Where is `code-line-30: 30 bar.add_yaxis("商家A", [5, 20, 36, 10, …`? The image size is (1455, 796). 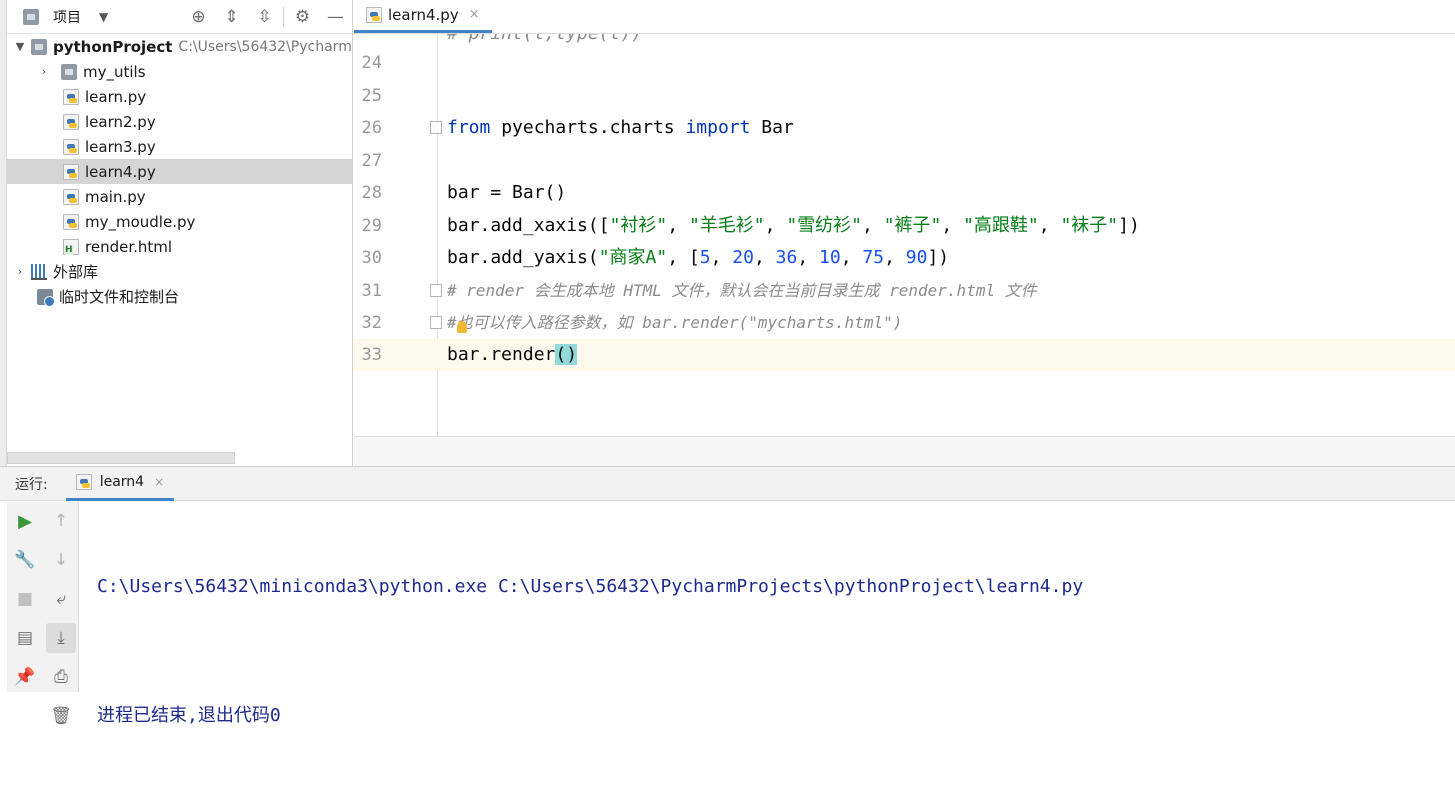 code-line-30: 30 bar.add_yaxis("商家A", [5, 20, 36, 10, … is located at coordinates (904, 258).